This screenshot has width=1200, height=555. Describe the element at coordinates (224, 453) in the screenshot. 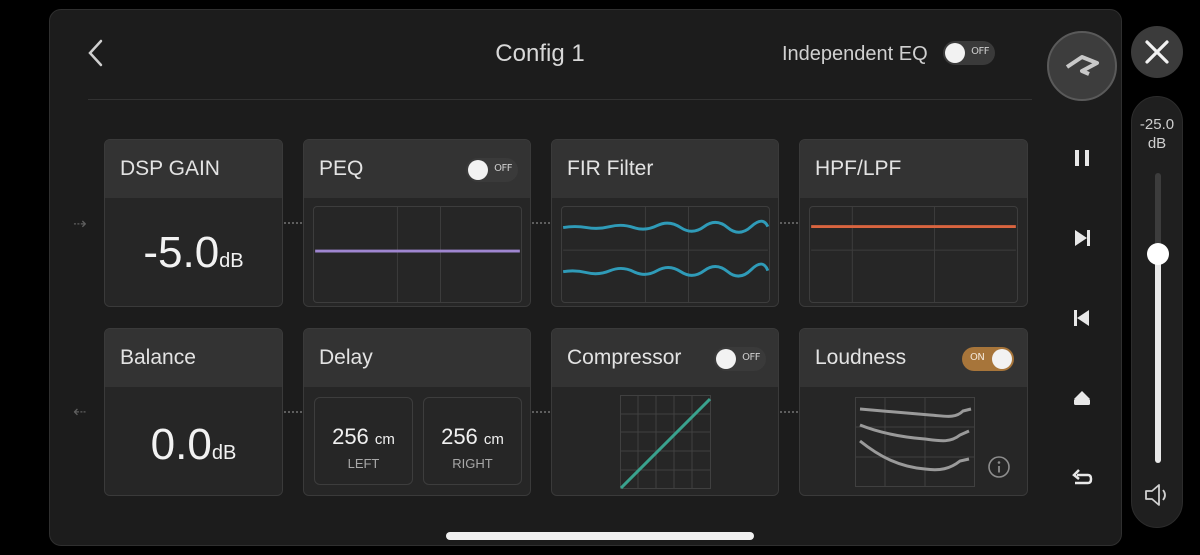

I see `balance-unit: dB` at that location.